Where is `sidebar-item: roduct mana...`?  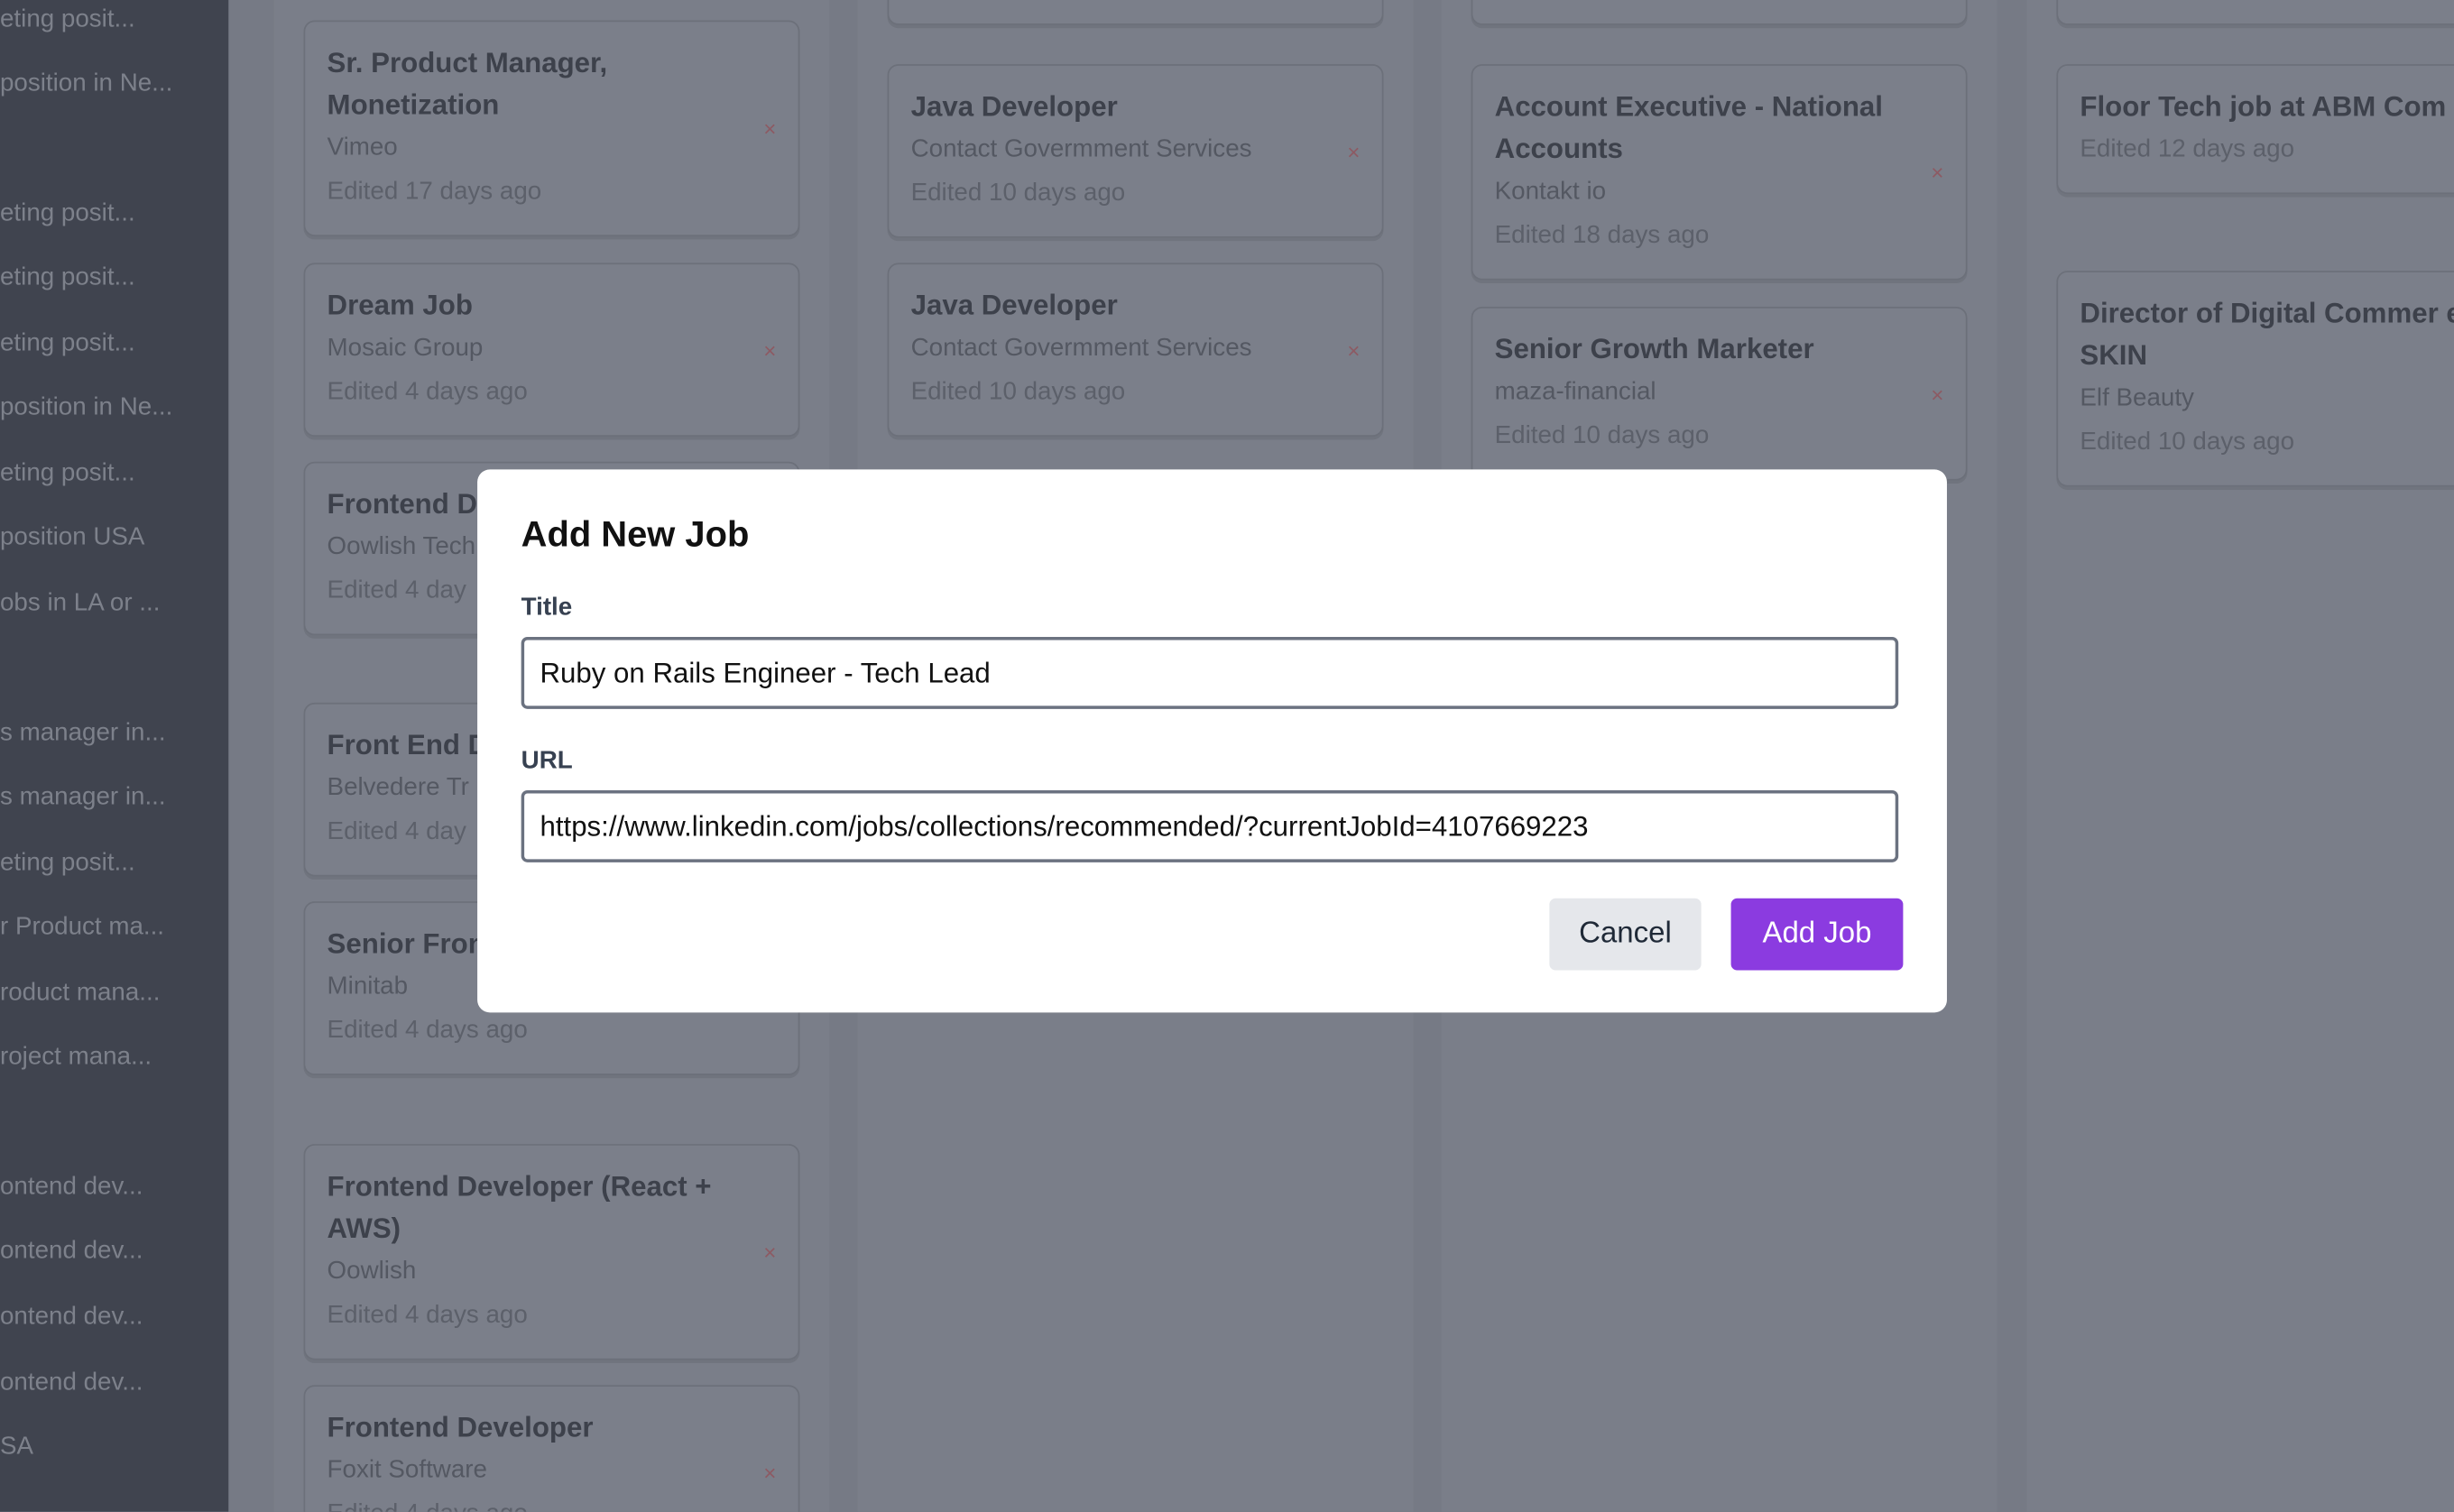
sidebar-item: roduct mana... is located at coordinates (80, 994).